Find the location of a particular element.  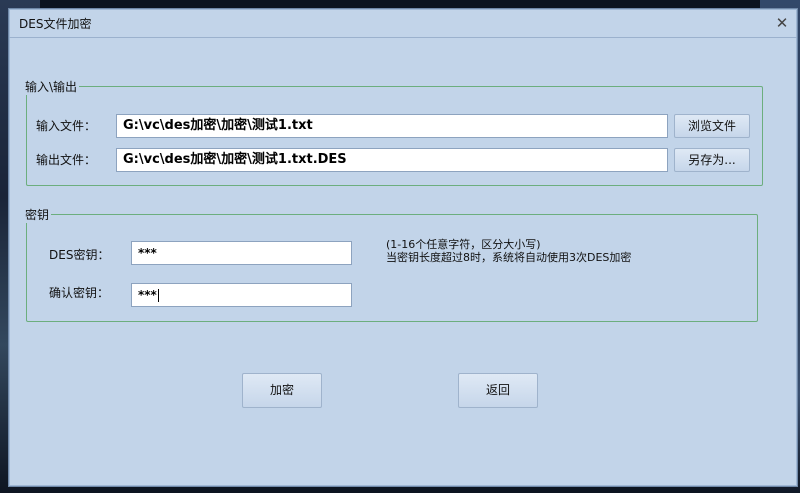

key-group-legend: 密钥 is located at coordinates (37, 215).